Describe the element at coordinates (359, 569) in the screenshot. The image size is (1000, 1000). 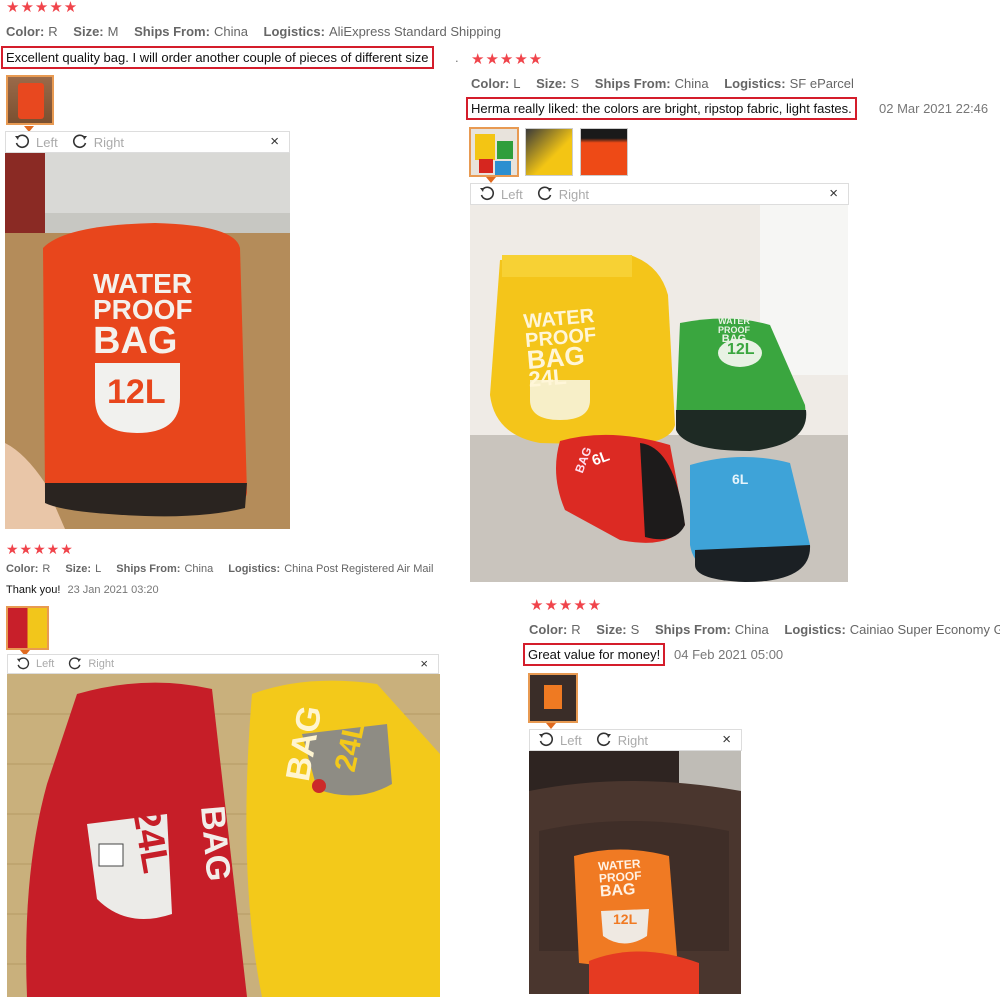
I see `logistics-value: China Post Registered Air Mail` at that location.